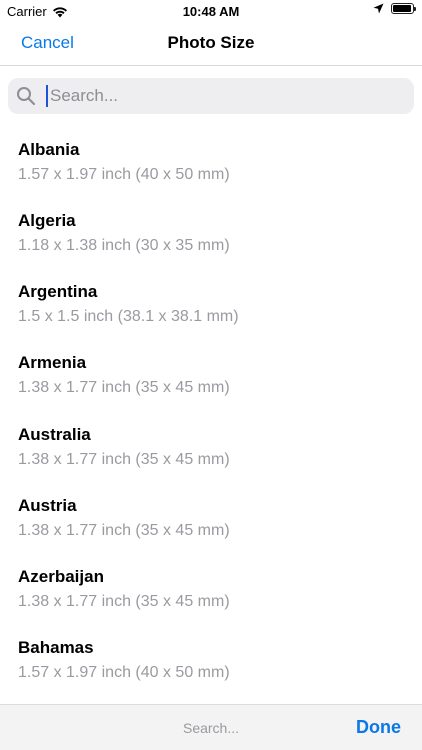 This screenshot has height=750, width=422. Describe the element at coordinates (61, 576) in the screenshot. I see `country-name: Azerbaijan` at that location.